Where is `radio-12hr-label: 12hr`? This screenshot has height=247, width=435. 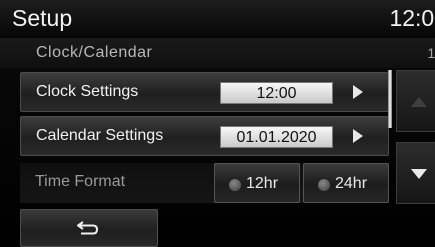 radio-12hr-label: 12hr is located at coordinates (262, 183).